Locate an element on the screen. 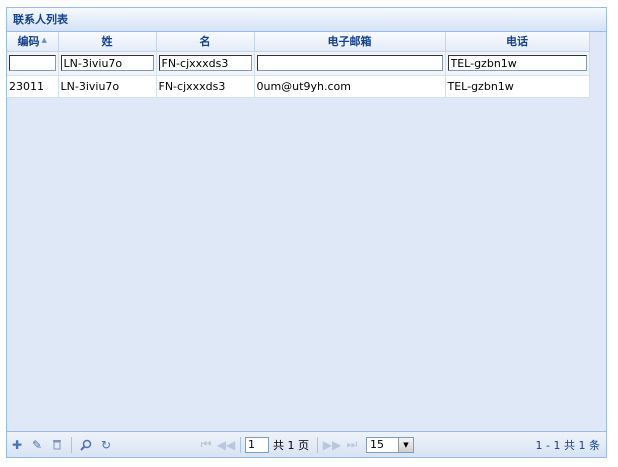 This screenshot has height=467, width=618. sort-asc-icon: ▲ is located at coordinates (44, 40).